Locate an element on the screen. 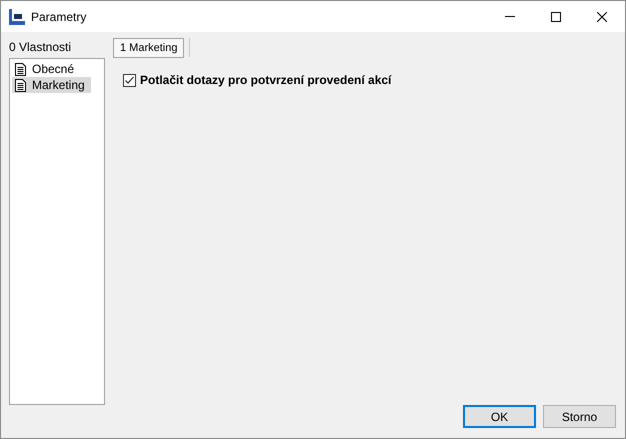 The width and height of the screenshot is (626, 439). tab: 1 Marketing is located at coordinates (148, 48).